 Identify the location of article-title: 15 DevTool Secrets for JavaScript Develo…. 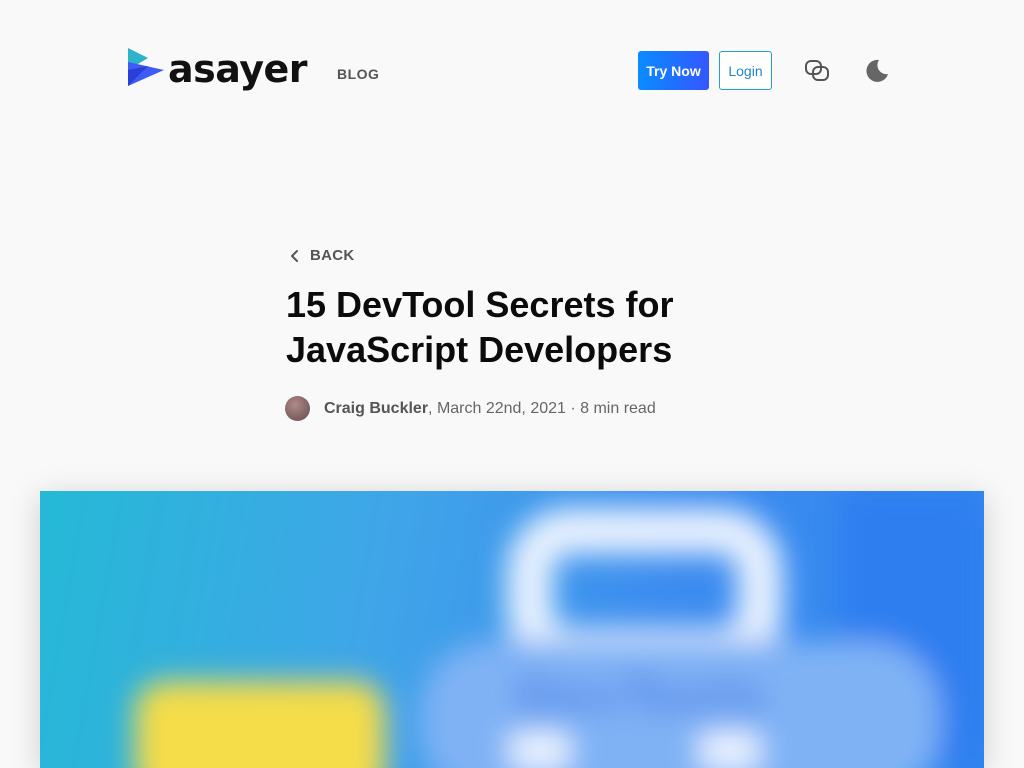
(480, 327).